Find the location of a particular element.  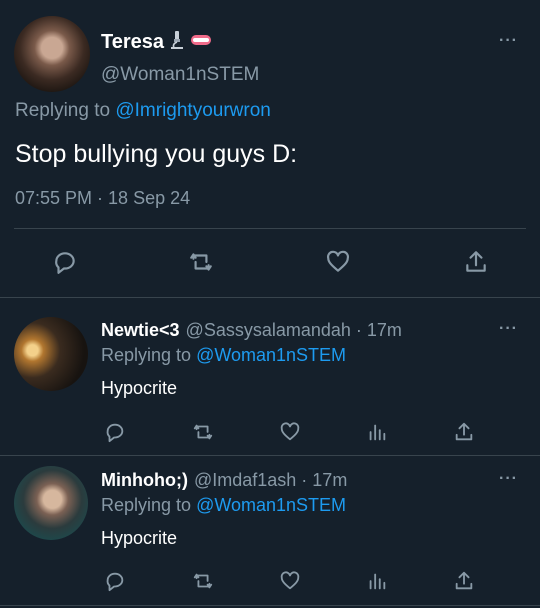

author-row: Minhoho;) @Imdaf1ash · 17m is located at coordinates (224, 480).